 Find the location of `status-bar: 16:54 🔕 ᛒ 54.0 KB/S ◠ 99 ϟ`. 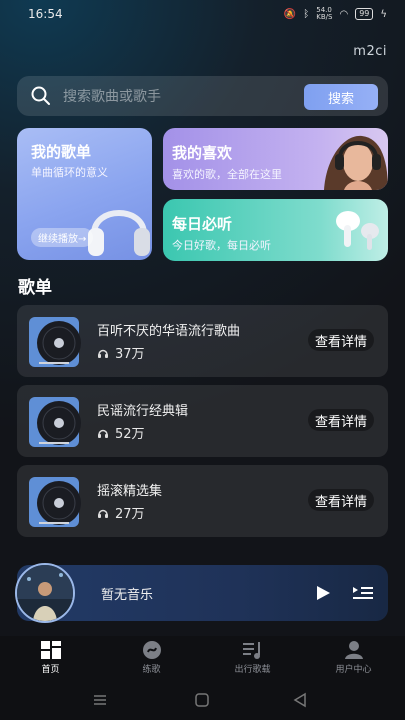

status-bar: 16:54 🔕 ᛒ 54.0 KB/S ◠ 99 ϟ is located at coordinates (202, 15).